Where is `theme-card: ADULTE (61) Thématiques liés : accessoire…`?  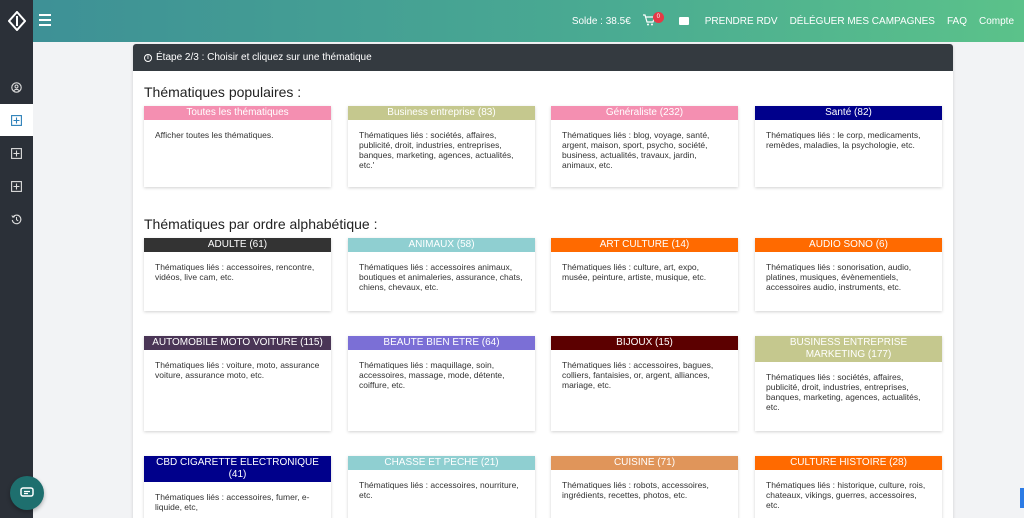 theme-card: ADULTE (61) Thématiques liés : accessoire… is located at coordinates (237, 274).